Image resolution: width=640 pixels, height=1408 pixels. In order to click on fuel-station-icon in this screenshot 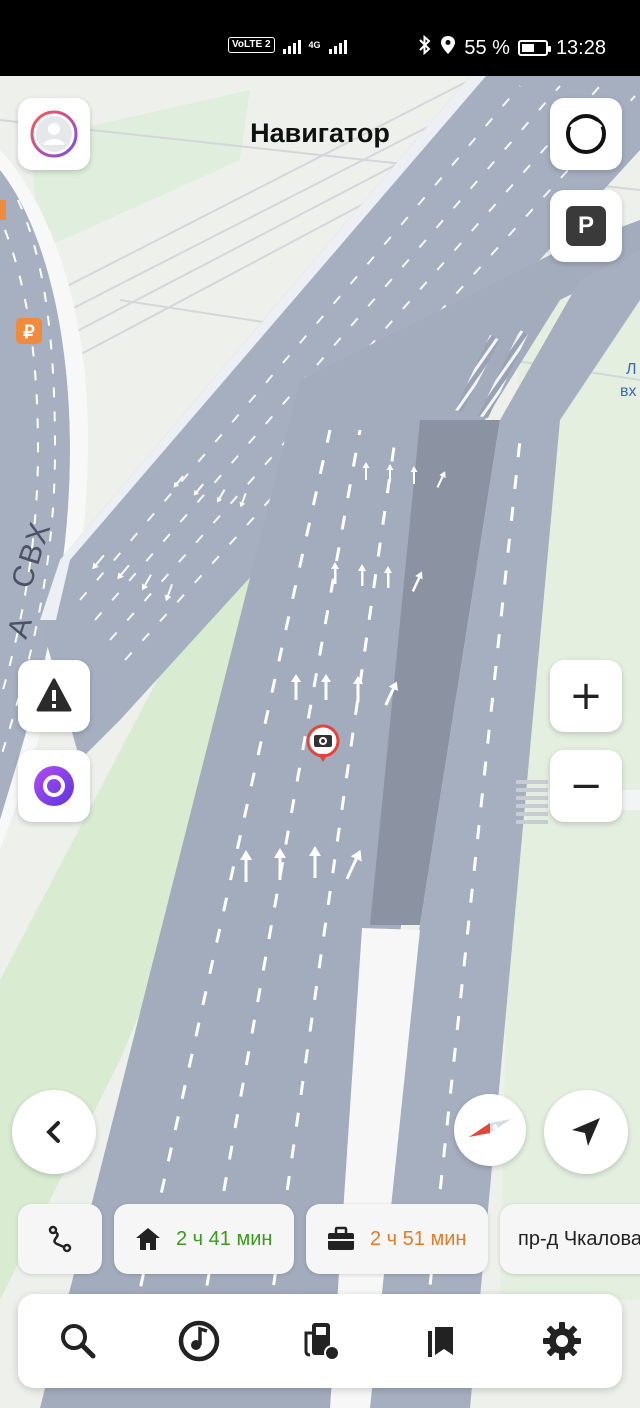, I will do `click(322, 1342)`.